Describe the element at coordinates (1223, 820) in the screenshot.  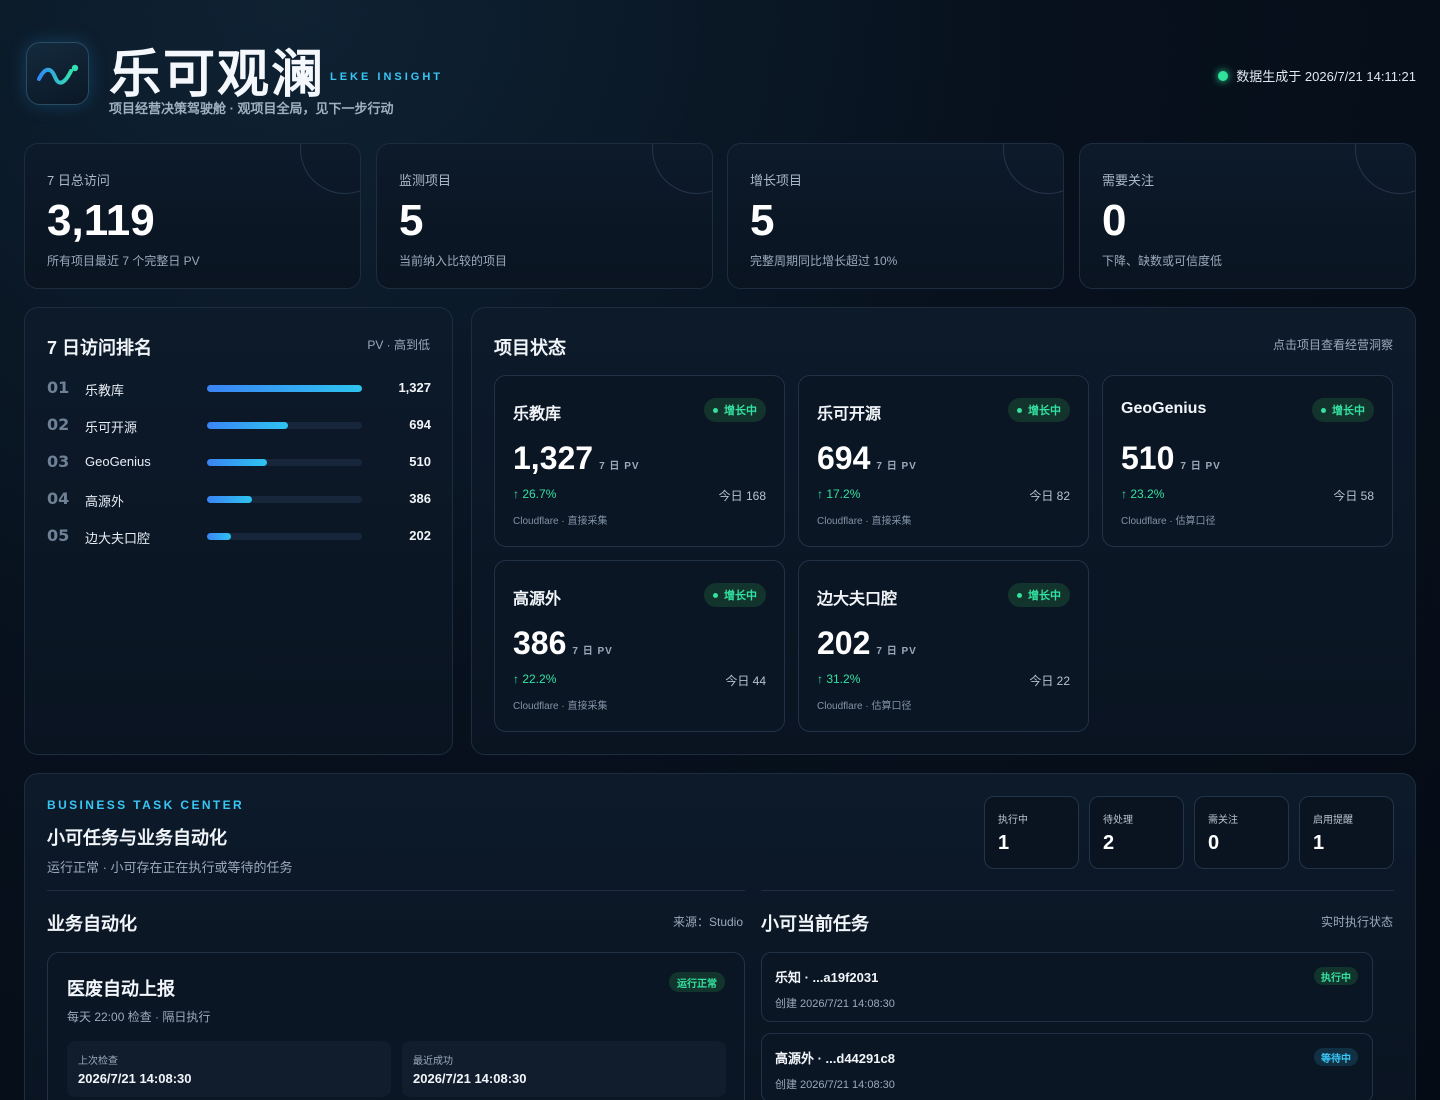
I see `counter-label: 需关注` at that location.